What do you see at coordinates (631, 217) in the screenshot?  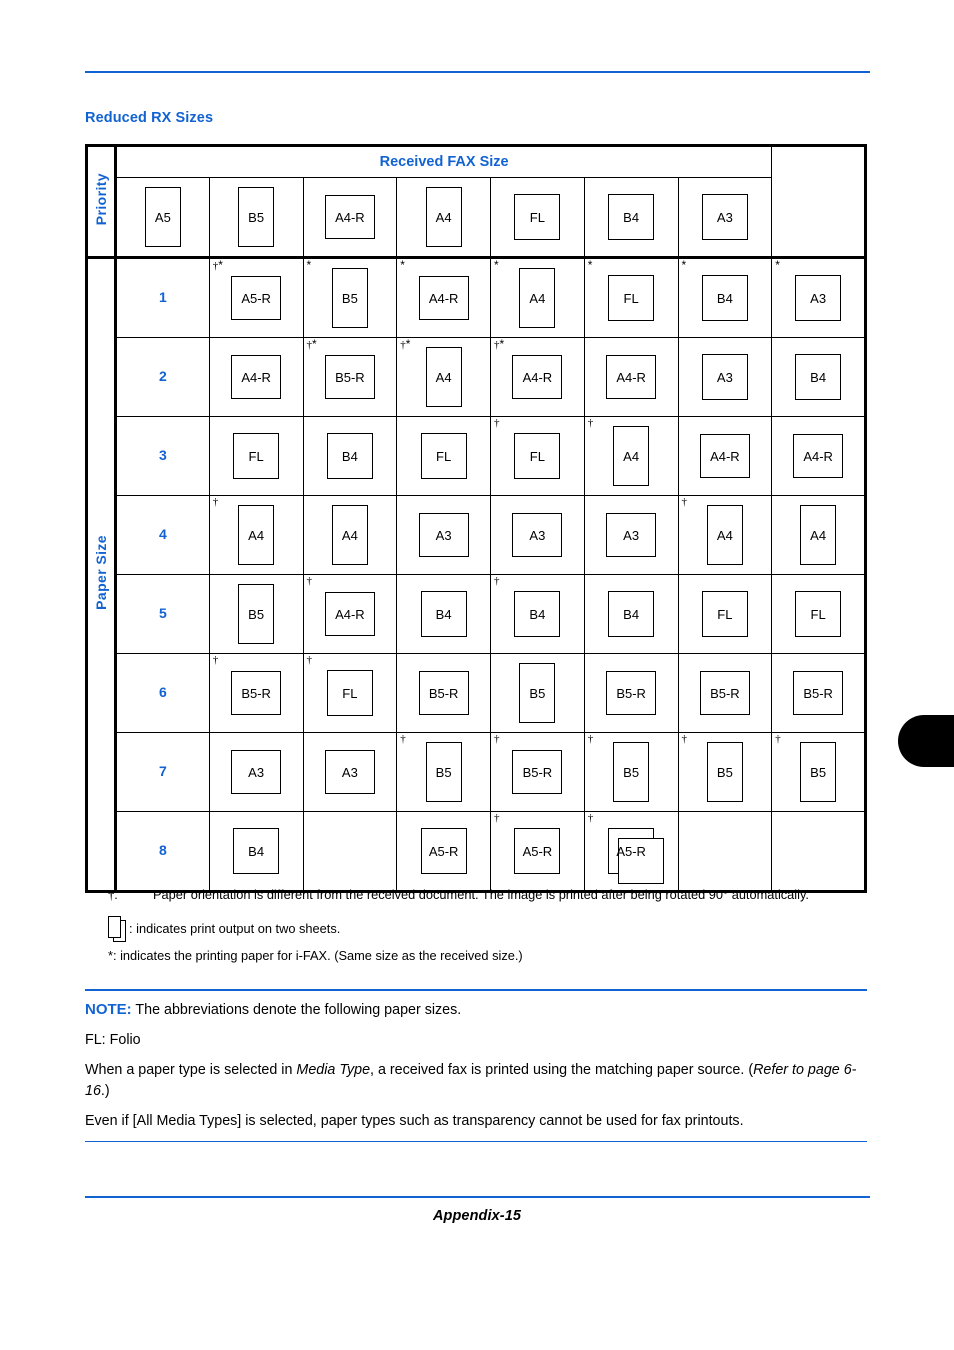 I see `paper-cell: B4` at bounding box center [631, 217].